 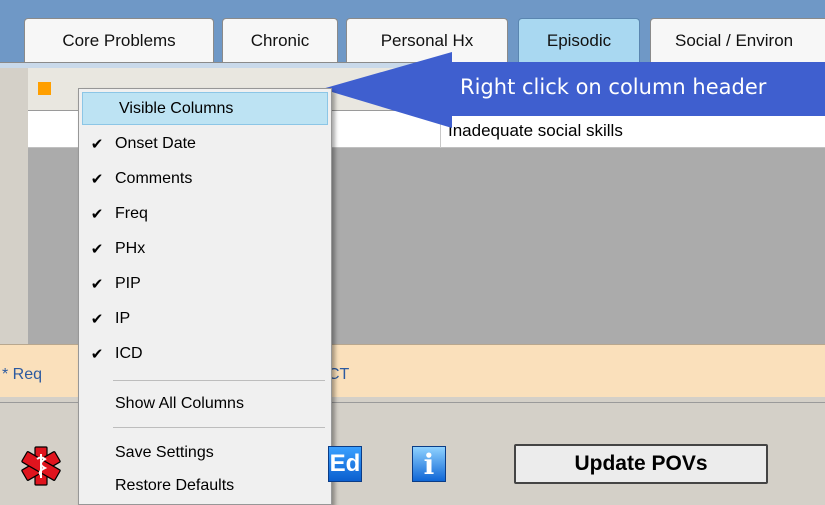 What do you see at coordinates (175, 485) in the screenshot?
I see `menu-item-label: Restore Defaults` at bounding box center [175, 485].